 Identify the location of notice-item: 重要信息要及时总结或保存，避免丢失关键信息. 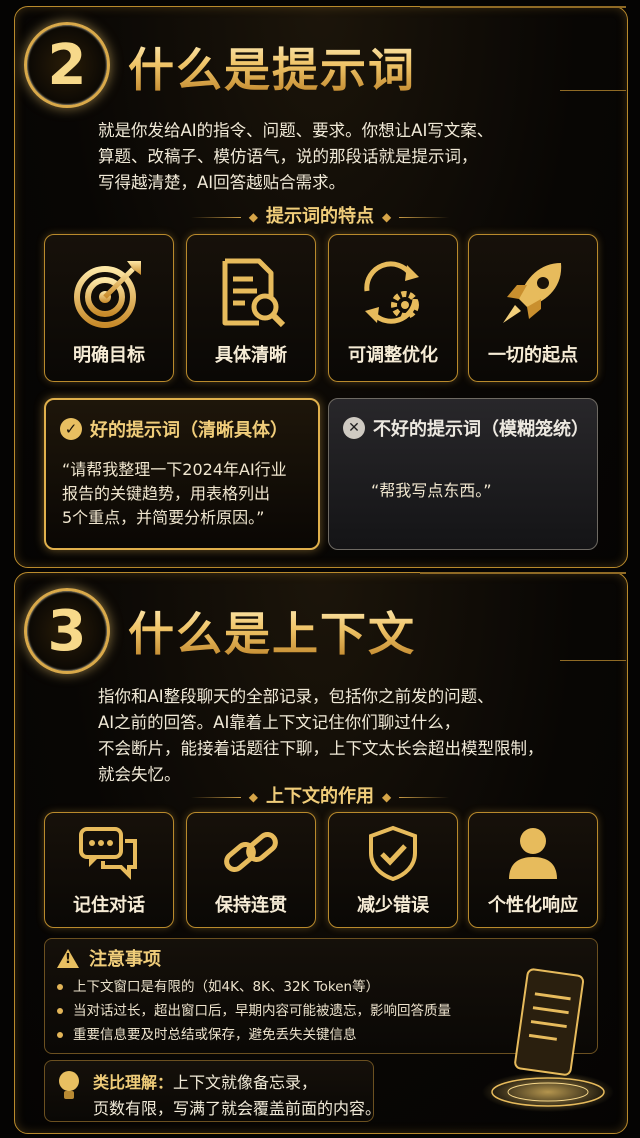
(254, 1035).